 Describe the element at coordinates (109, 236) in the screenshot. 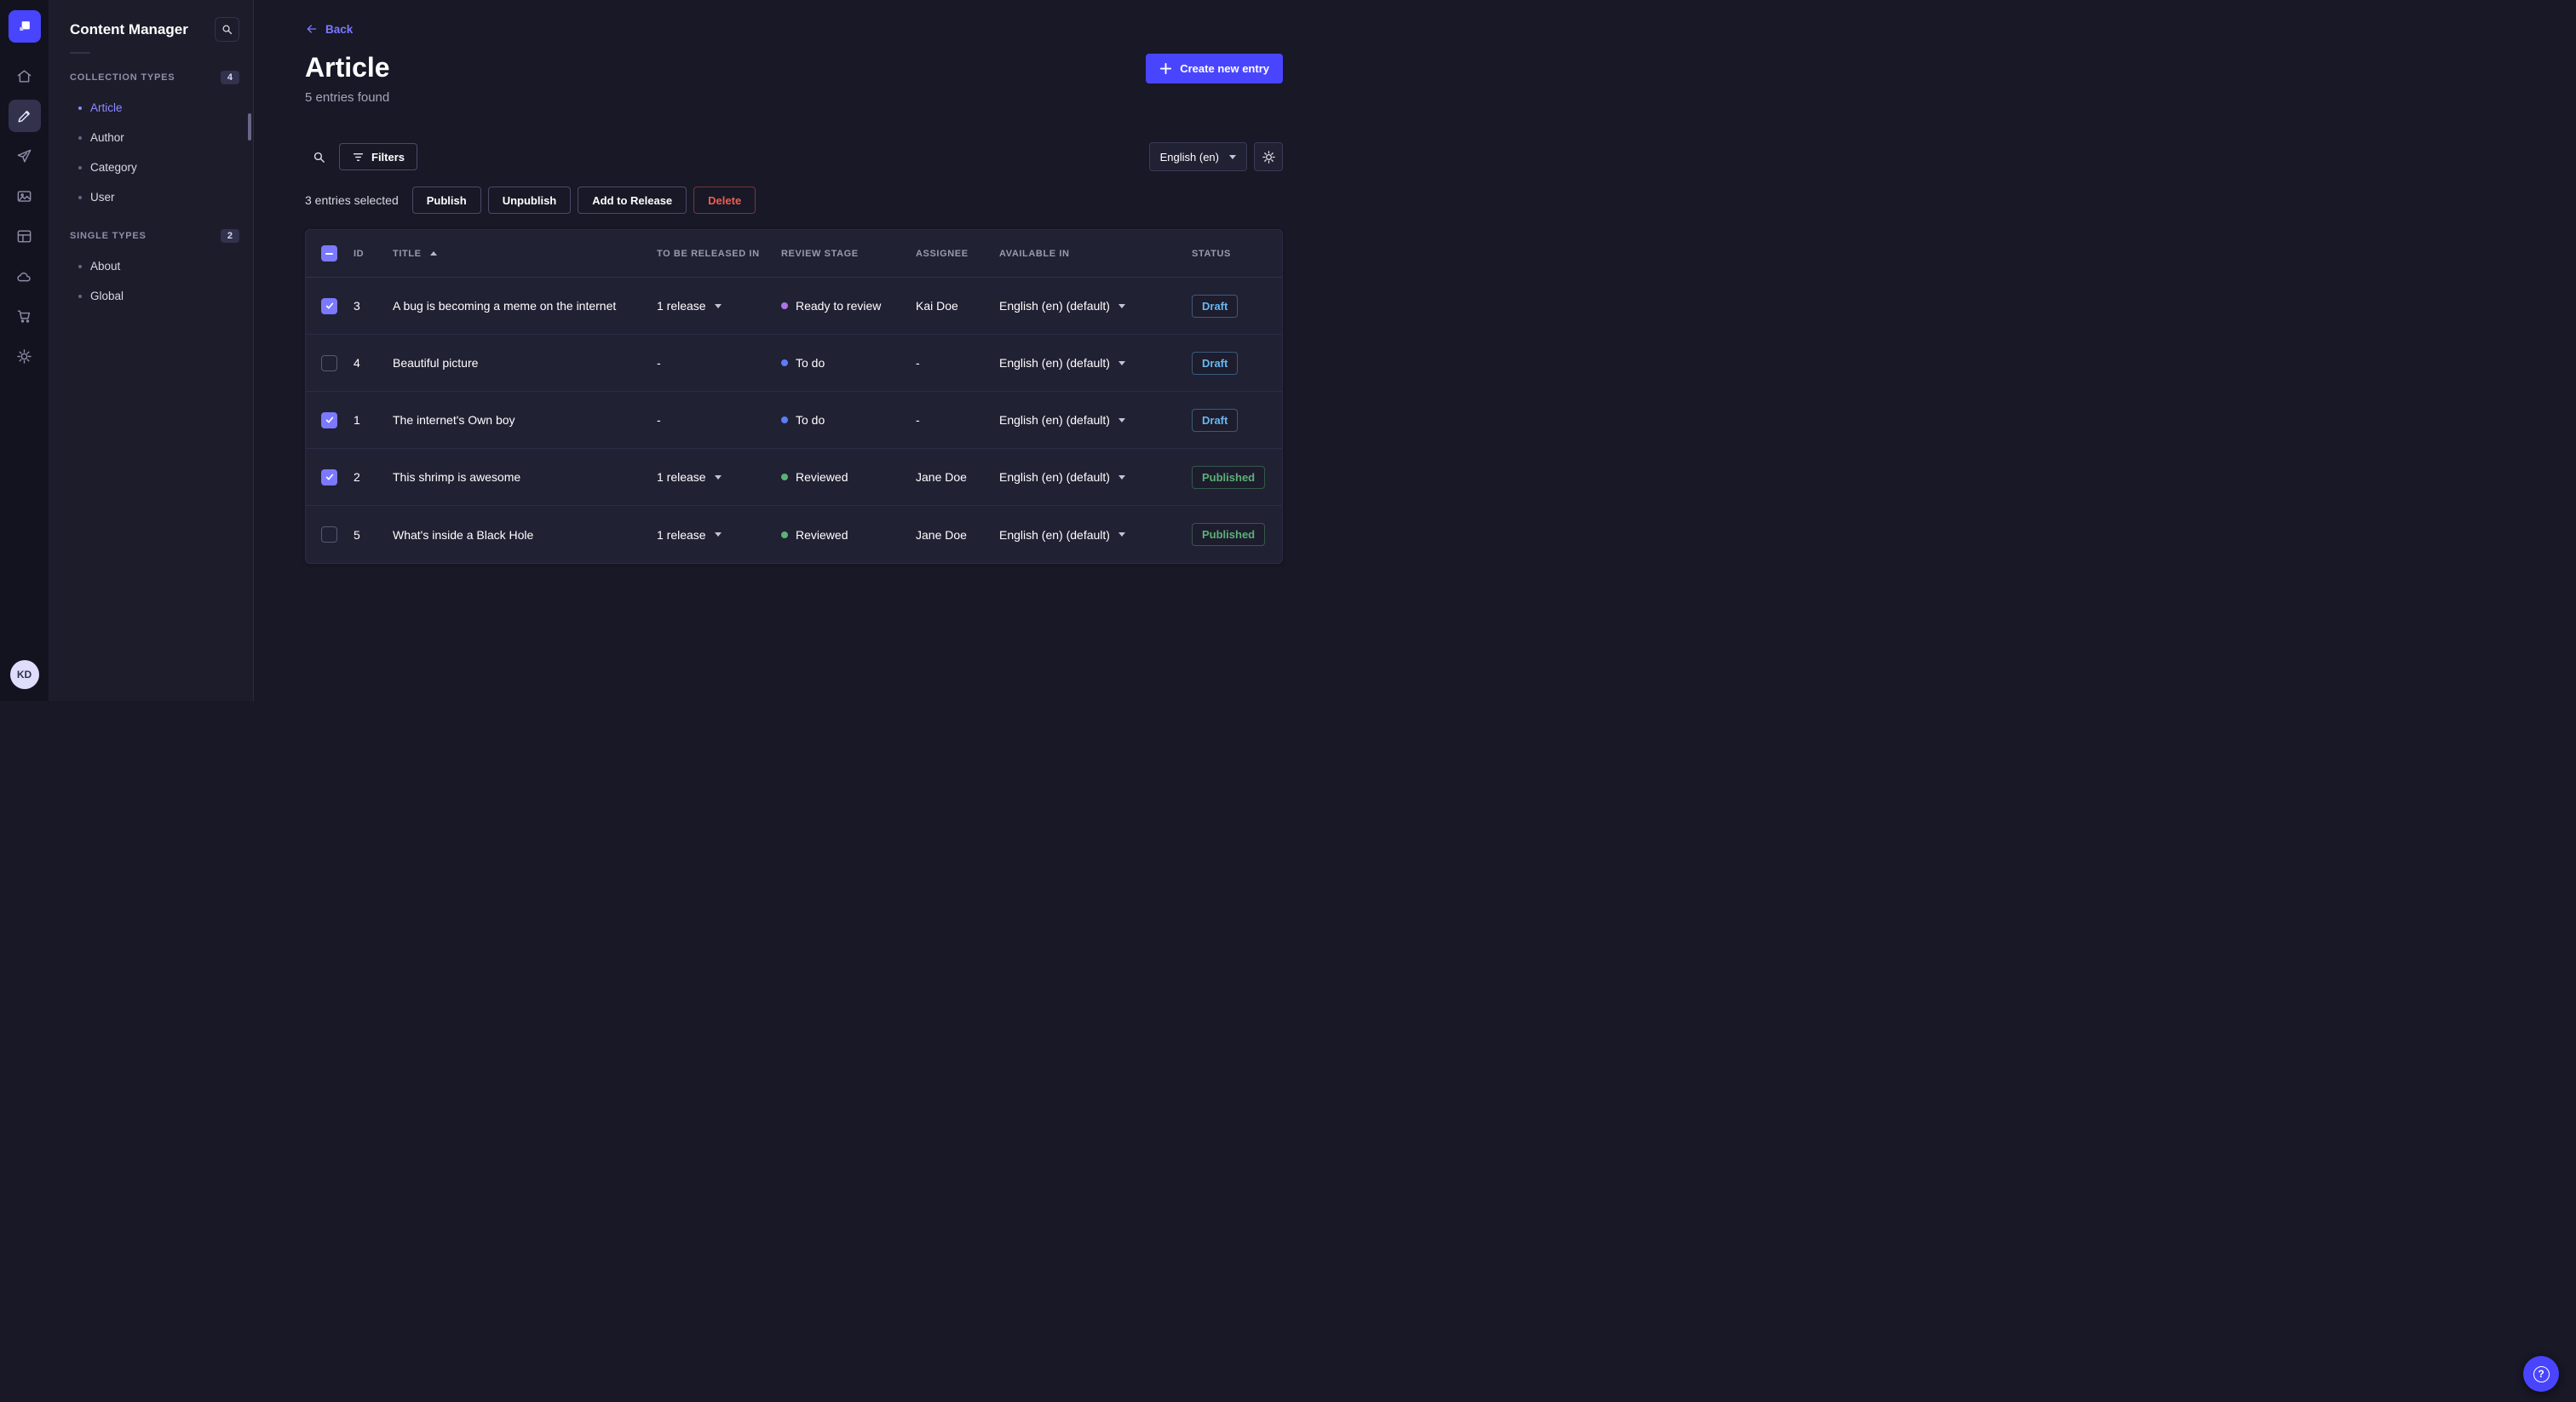

I see `section-label: SINGLE TYPES` at that location.